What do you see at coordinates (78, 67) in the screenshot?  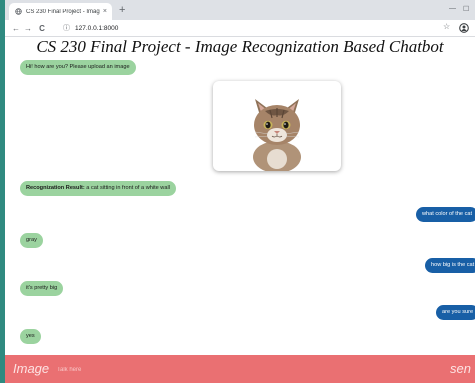 I see `bot-message: Hi! how are you? Please upload an image` at bounding box center [78, 67].